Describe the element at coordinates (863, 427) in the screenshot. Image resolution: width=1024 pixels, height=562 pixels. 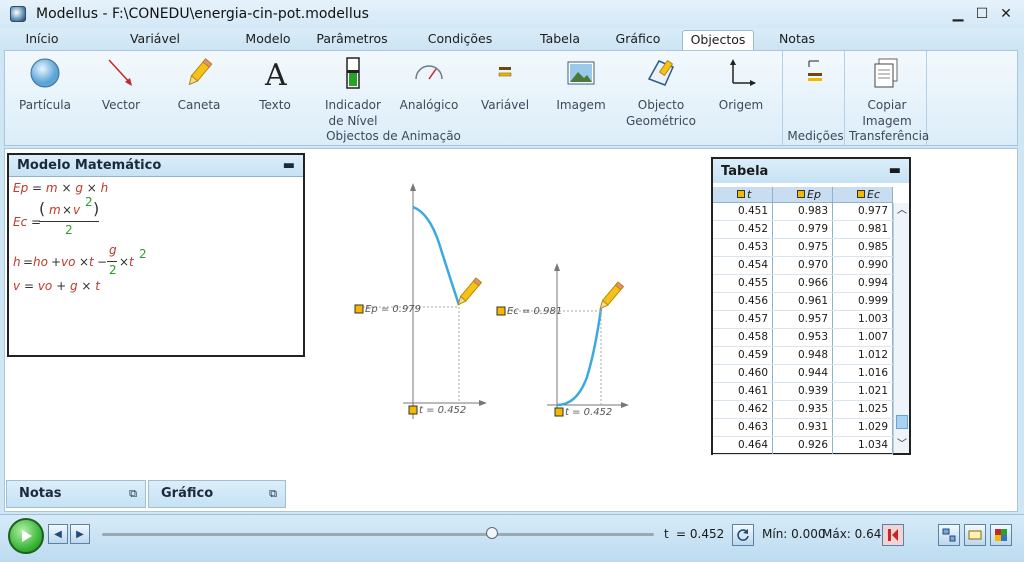
I see `table-cell: 1.029` at that location.